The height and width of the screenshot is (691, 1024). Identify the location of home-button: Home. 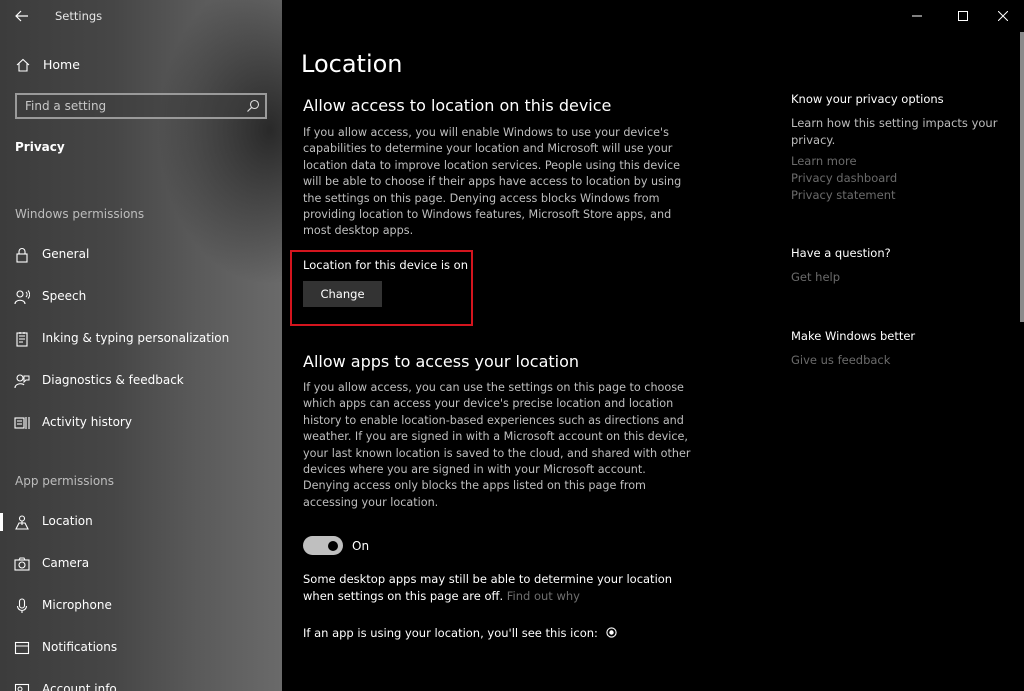
(141, 65).